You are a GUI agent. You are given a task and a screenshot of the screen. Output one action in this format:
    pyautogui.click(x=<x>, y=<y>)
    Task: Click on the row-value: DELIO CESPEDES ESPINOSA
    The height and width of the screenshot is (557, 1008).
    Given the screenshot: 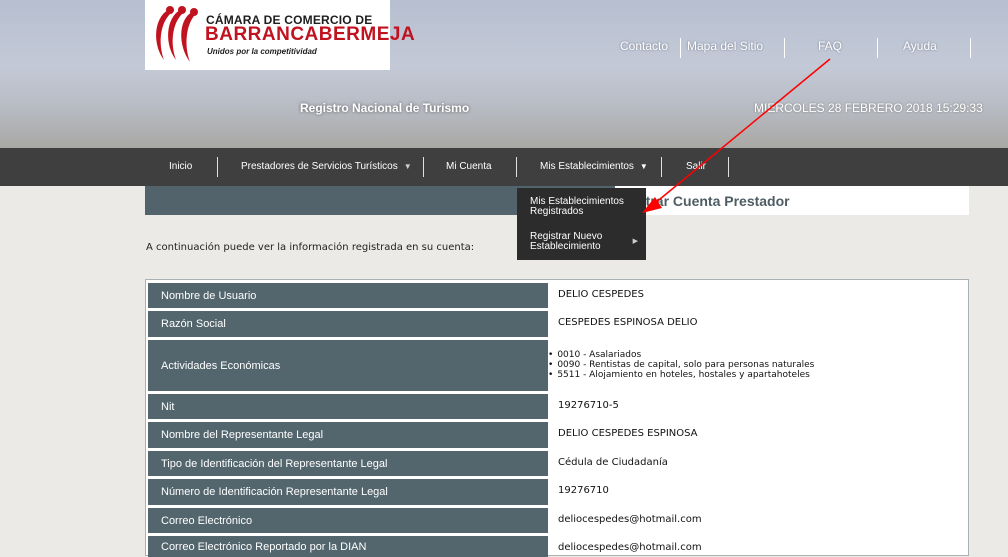 What is the action you would take?
    pyautogui.click(x=628, y=433)
    